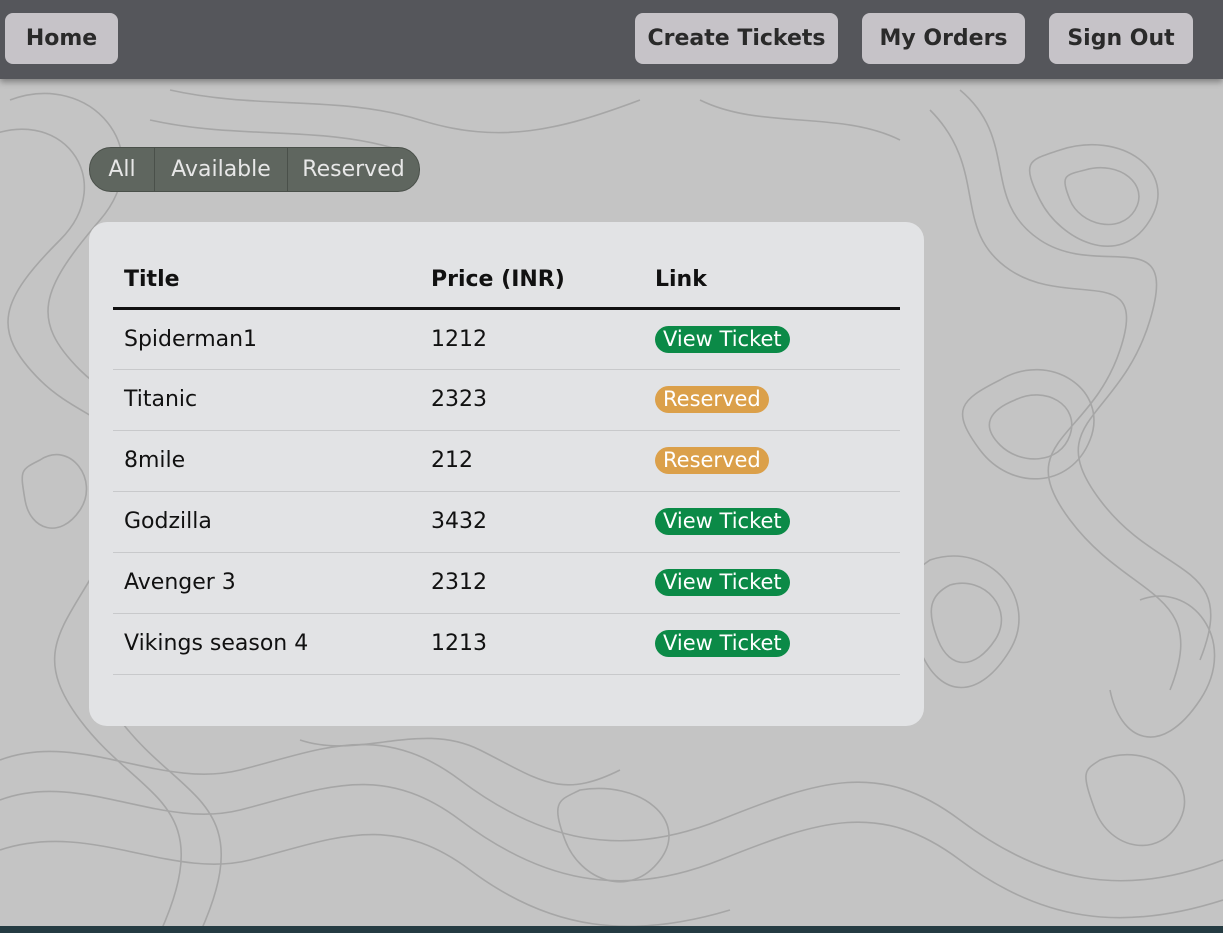  I want to click on create-tickets-button: Create Tickets, so click(736, 38).